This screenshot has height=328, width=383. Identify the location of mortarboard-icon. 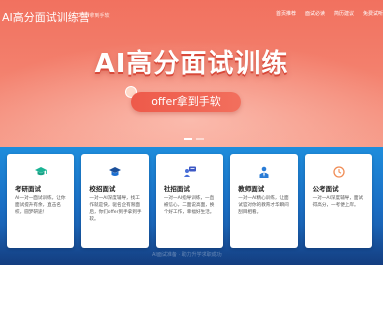
(115, 172).